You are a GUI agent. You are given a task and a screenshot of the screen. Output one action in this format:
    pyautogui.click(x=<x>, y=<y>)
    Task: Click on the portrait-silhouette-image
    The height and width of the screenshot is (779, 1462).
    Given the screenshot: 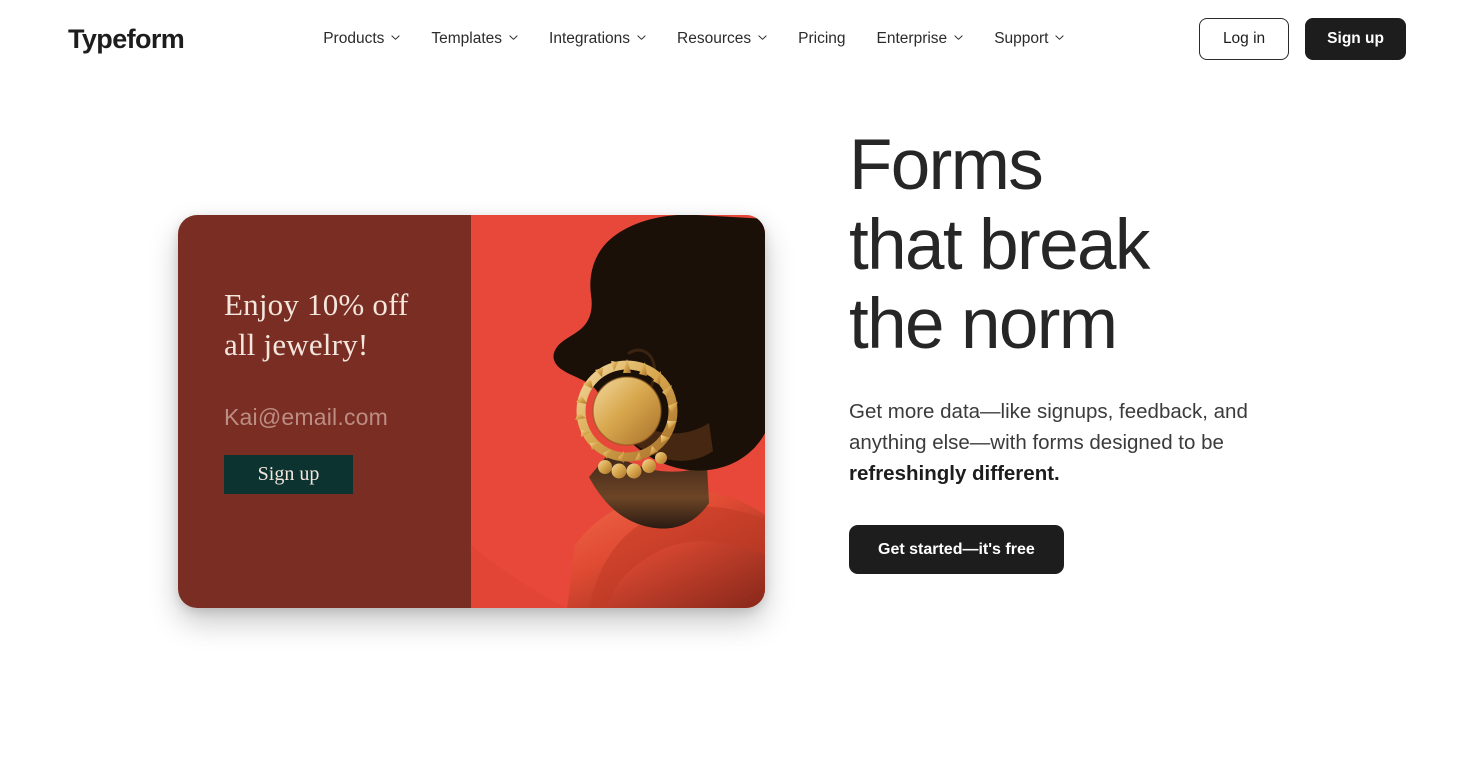 What is the action you would take?
    pyautogui.click(x=618, y=411)
    